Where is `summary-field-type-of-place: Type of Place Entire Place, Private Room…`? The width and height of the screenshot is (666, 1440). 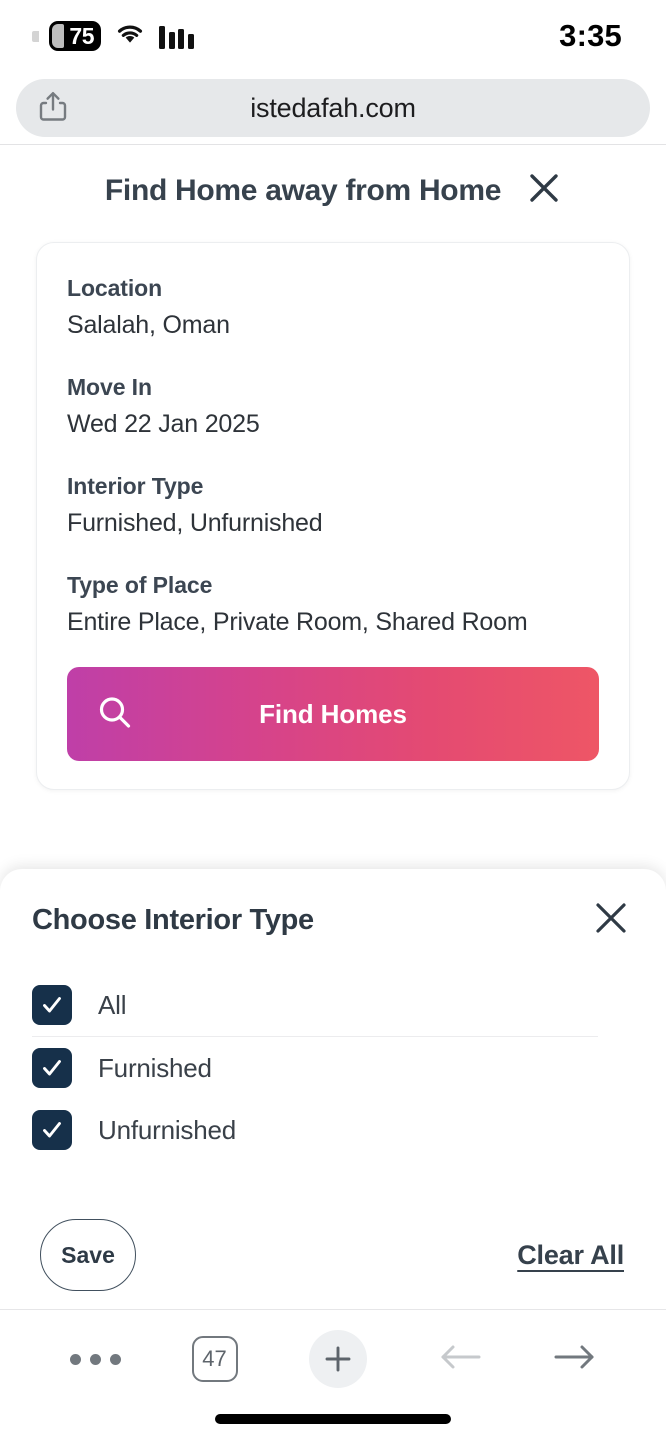
summary-field-type-of-place: Type of Place Entire Place, Private Room… is located at coordinates (333, 604).